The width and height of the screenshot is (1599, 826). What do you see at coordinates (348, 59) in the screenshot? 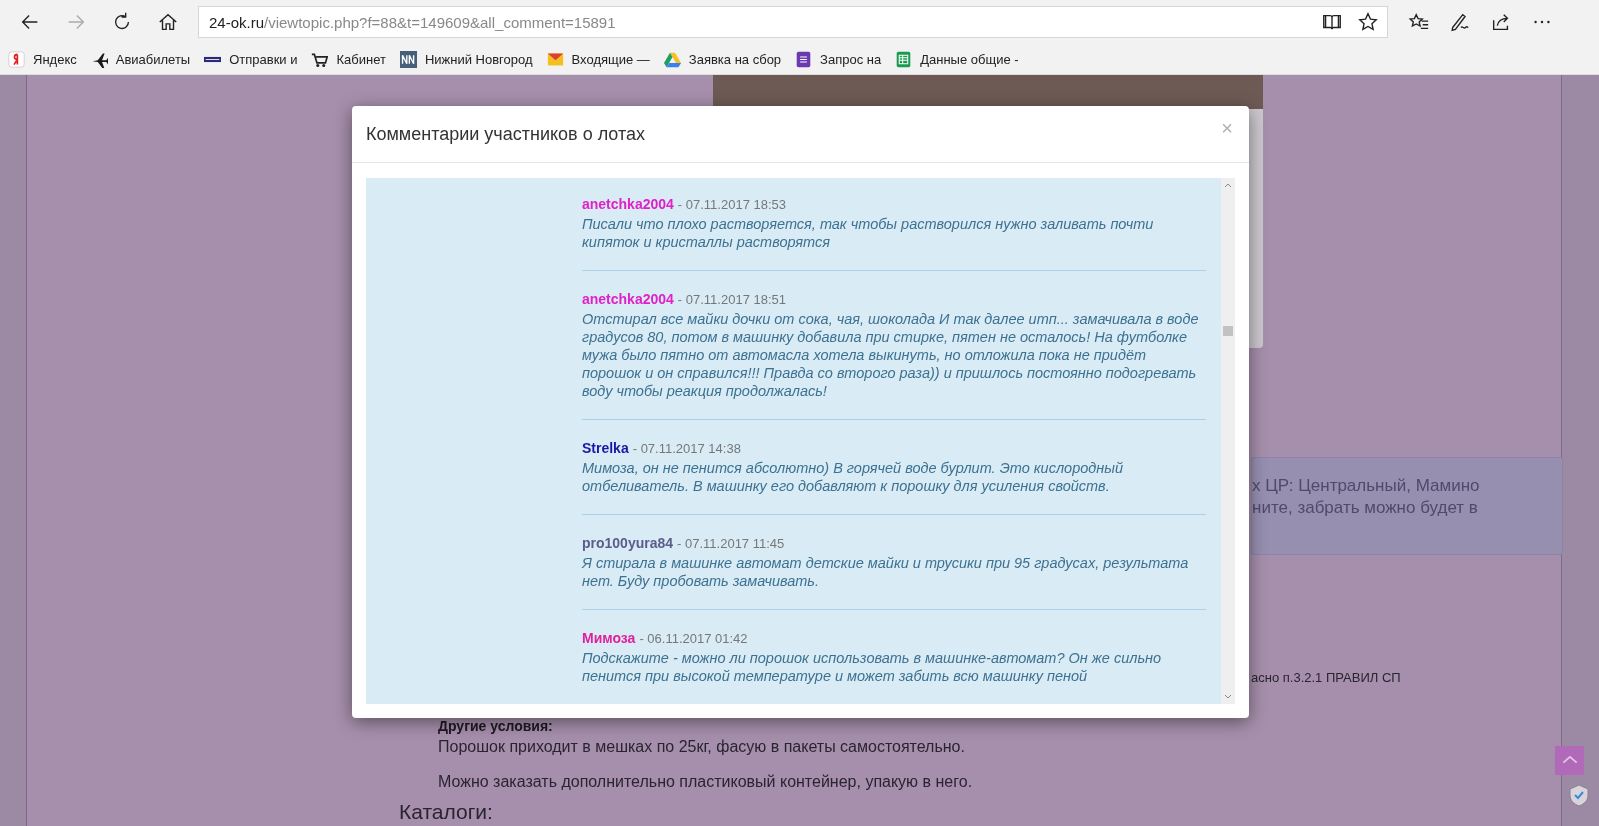
I see `bookmark-link: Кабинет` at bounding box center [348, 59].